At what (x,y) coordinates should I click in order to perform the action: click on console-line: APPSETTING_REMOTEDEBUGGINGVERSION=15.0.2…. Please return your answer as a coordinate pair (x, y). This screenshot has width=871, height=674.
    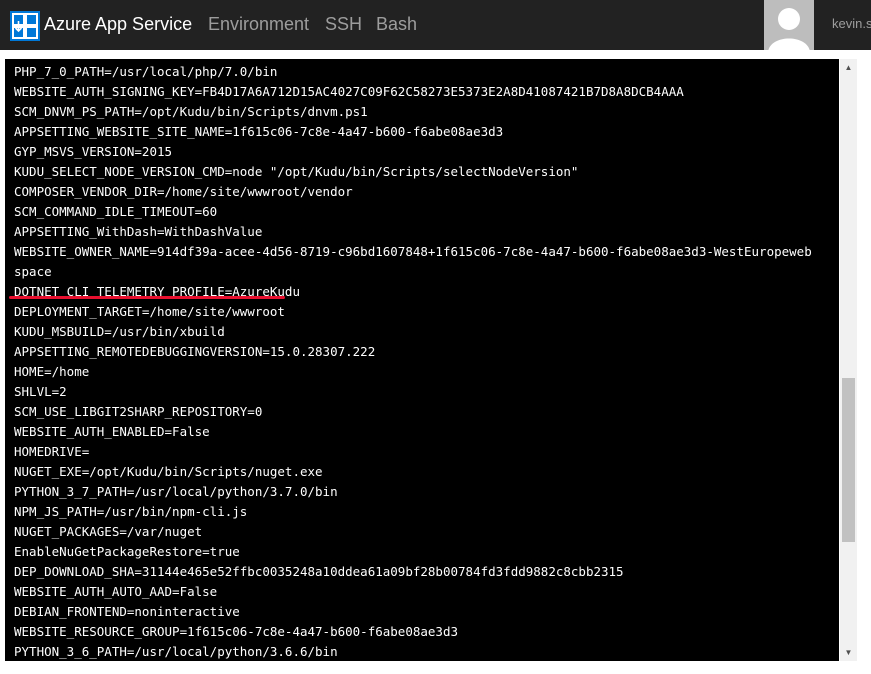
    Looking at the image, I should click on (195, 351).